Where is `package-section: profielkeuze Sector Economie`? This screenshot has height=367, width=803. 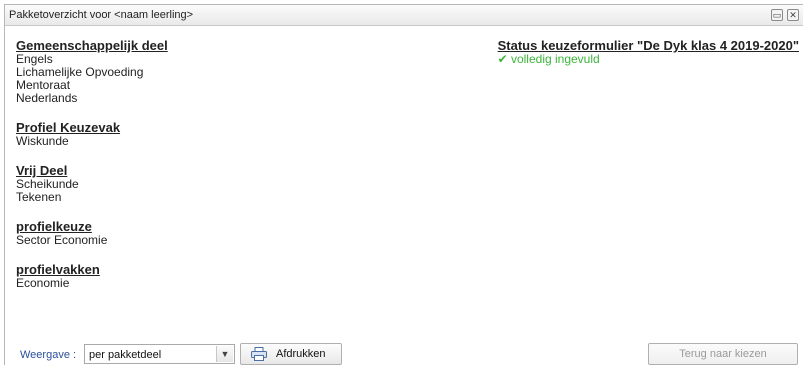 package-section: profielkeuze Sector Economie is located at coordinates (92, 233).